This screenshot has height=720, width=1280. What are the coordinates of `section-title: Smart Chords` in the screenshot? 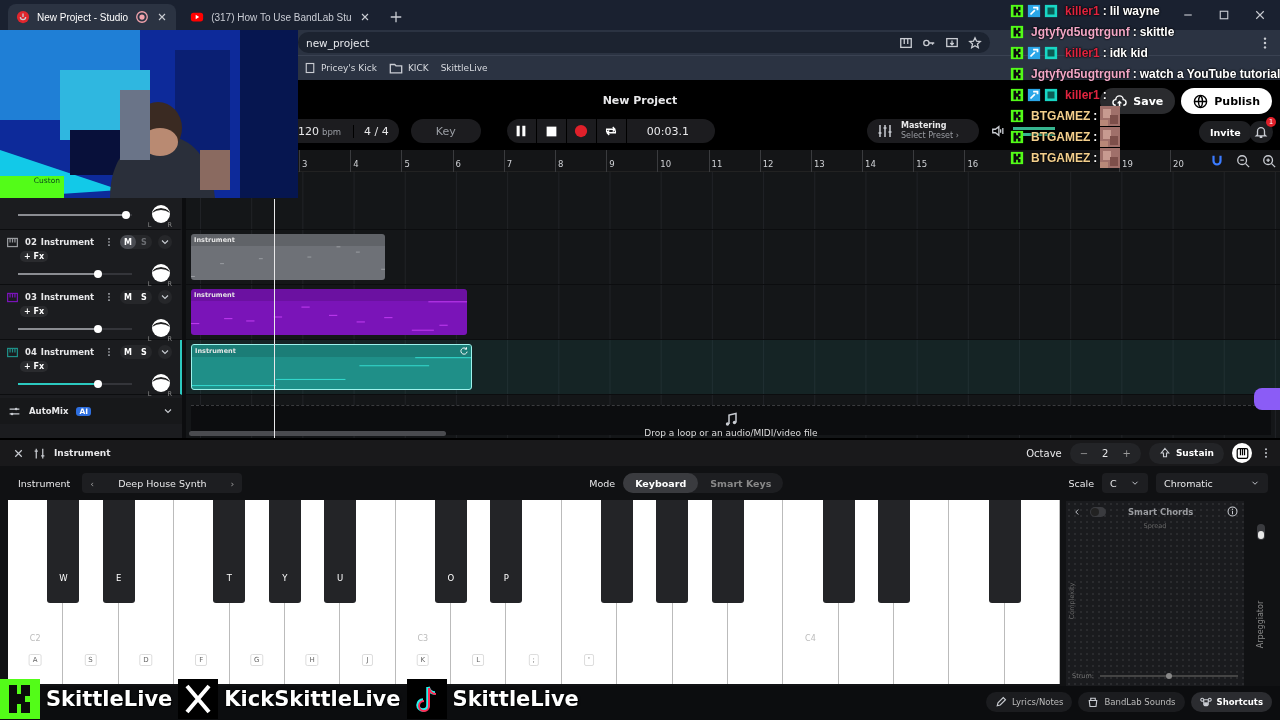 It's located at (1161, 511).